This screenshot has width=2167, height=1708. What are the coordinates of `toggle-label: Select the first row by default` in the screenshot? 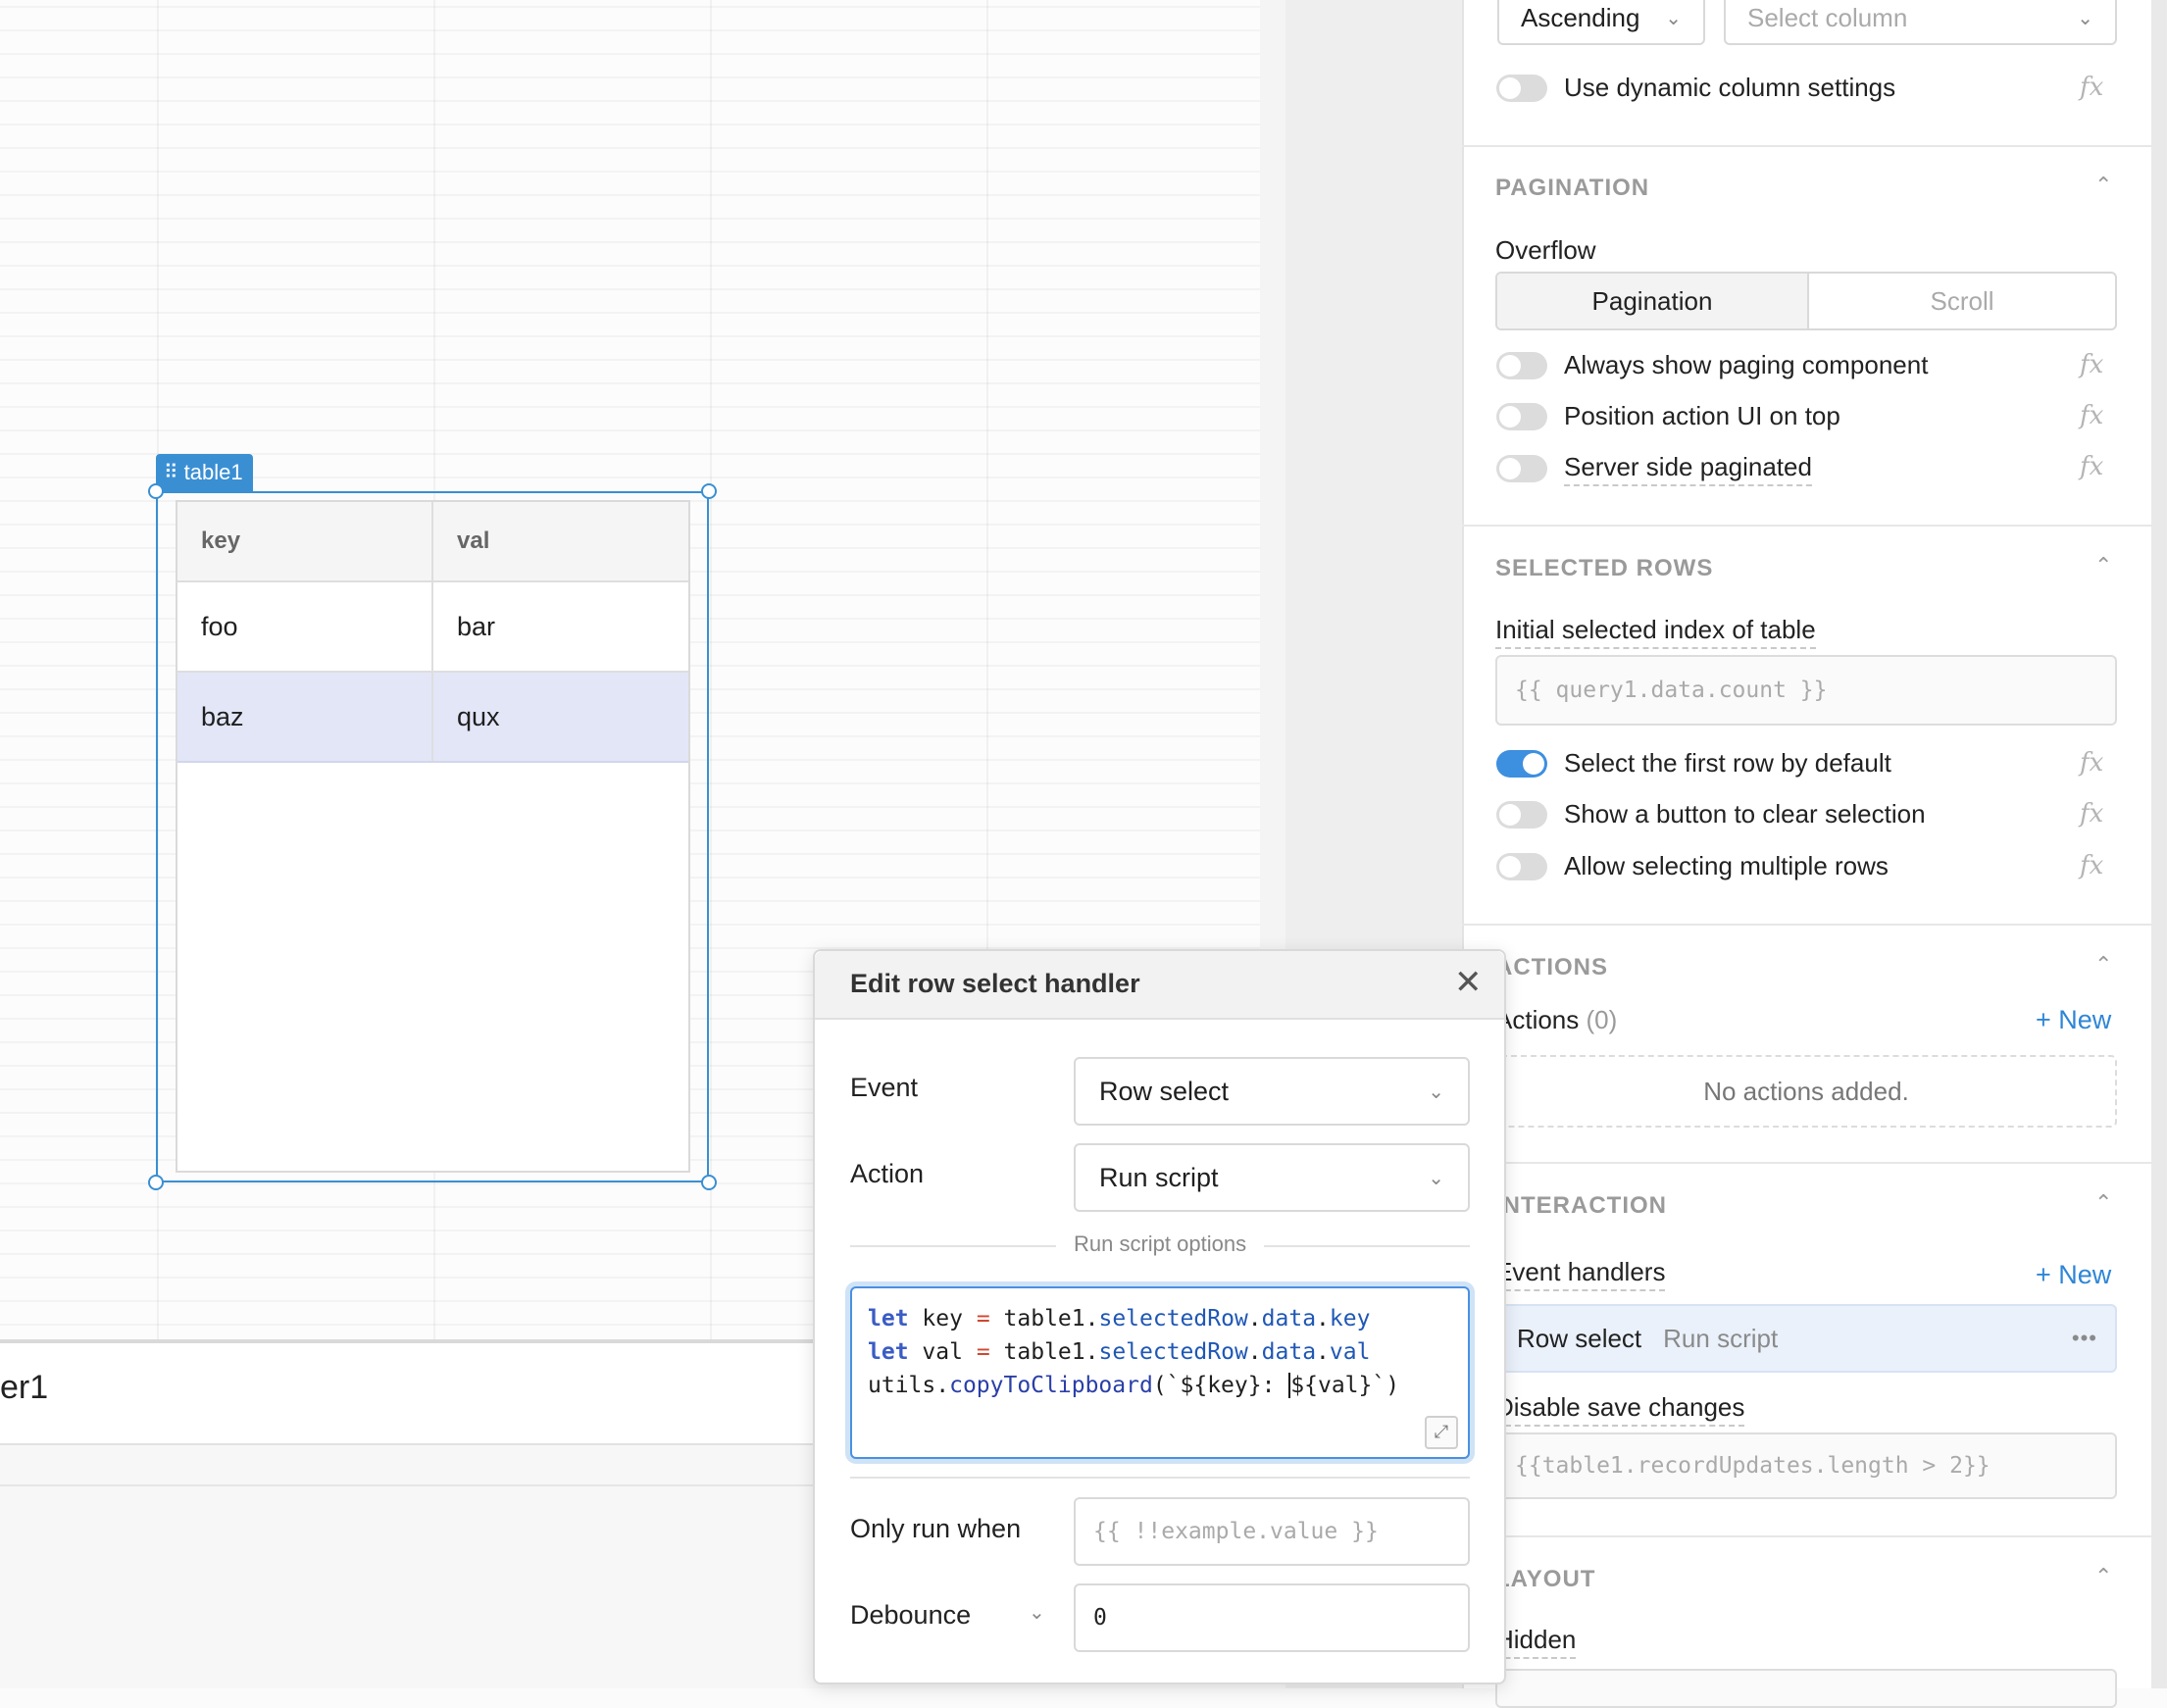 It's located at (1727, 763).